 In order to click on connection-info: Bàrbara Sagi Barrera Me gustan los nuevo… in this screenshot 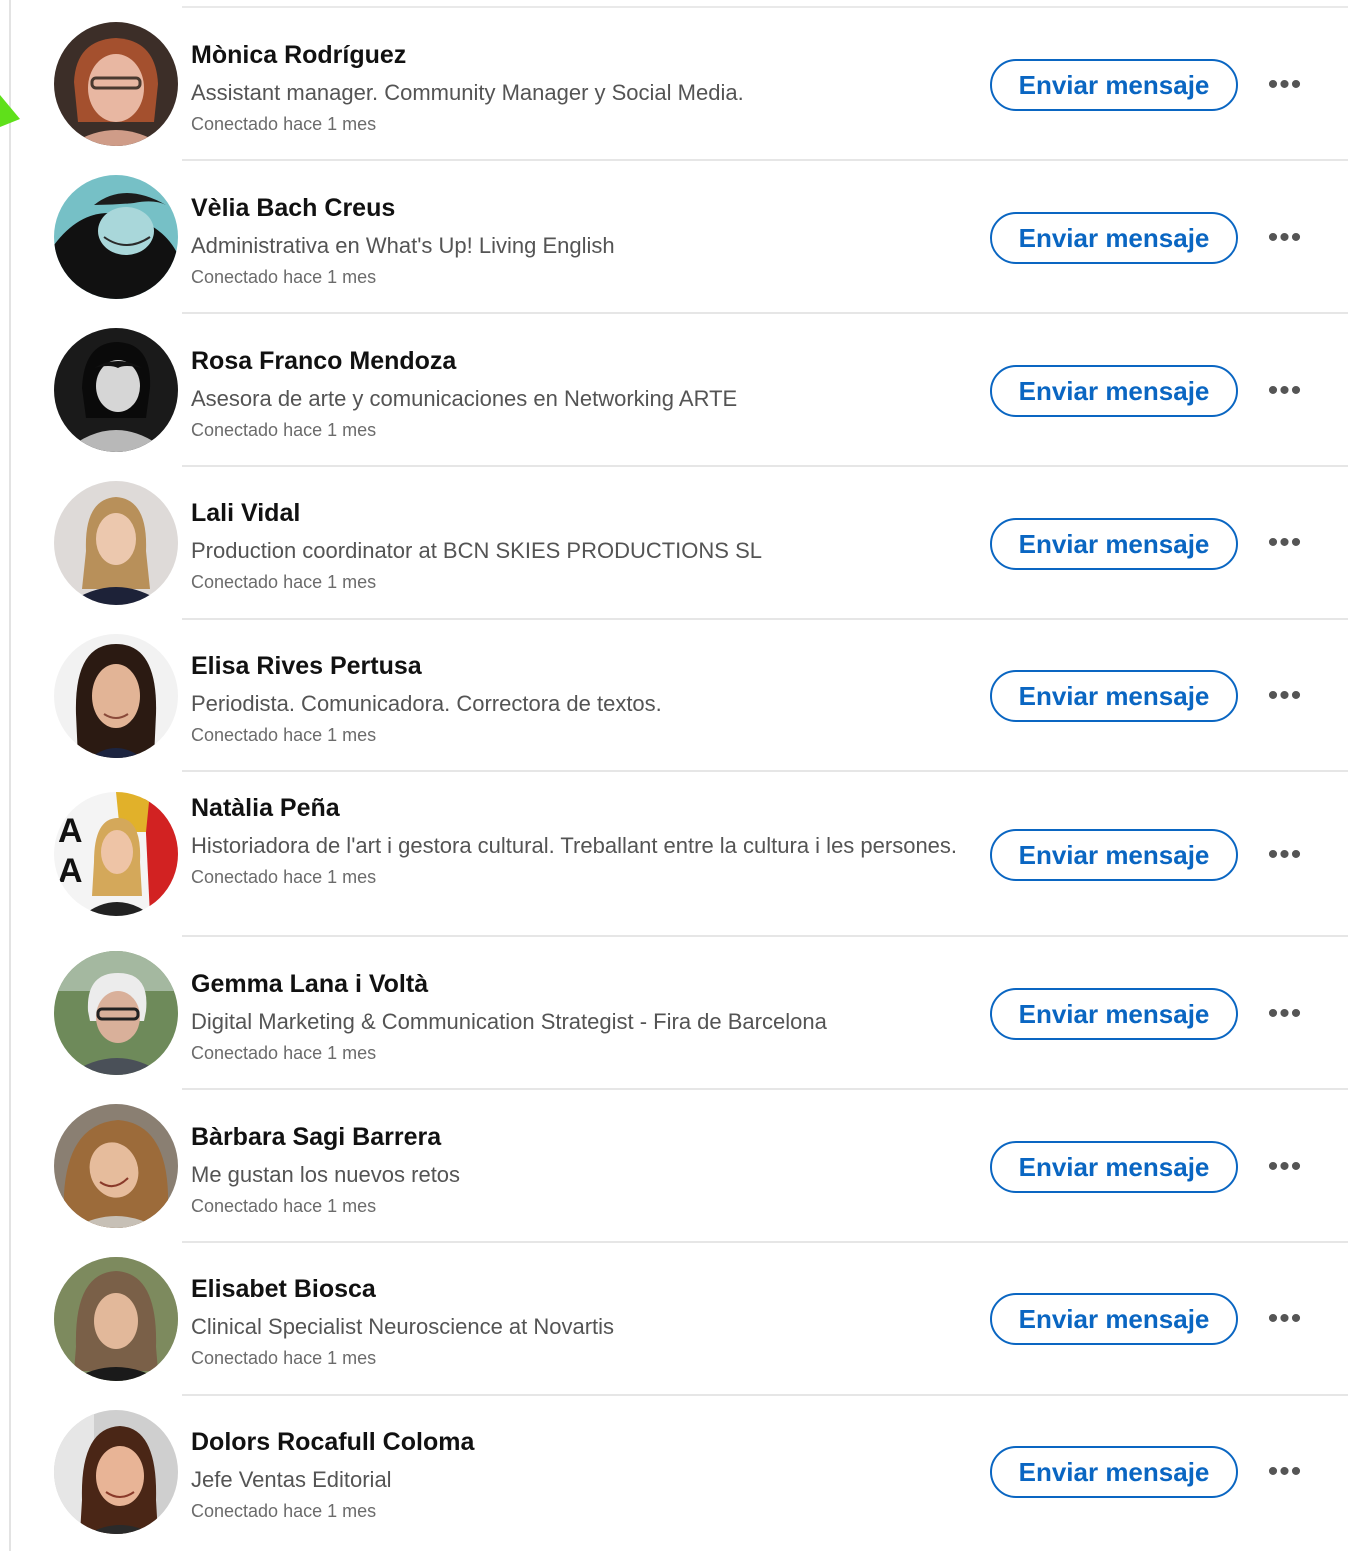, I will do `click(576, 1170)`.